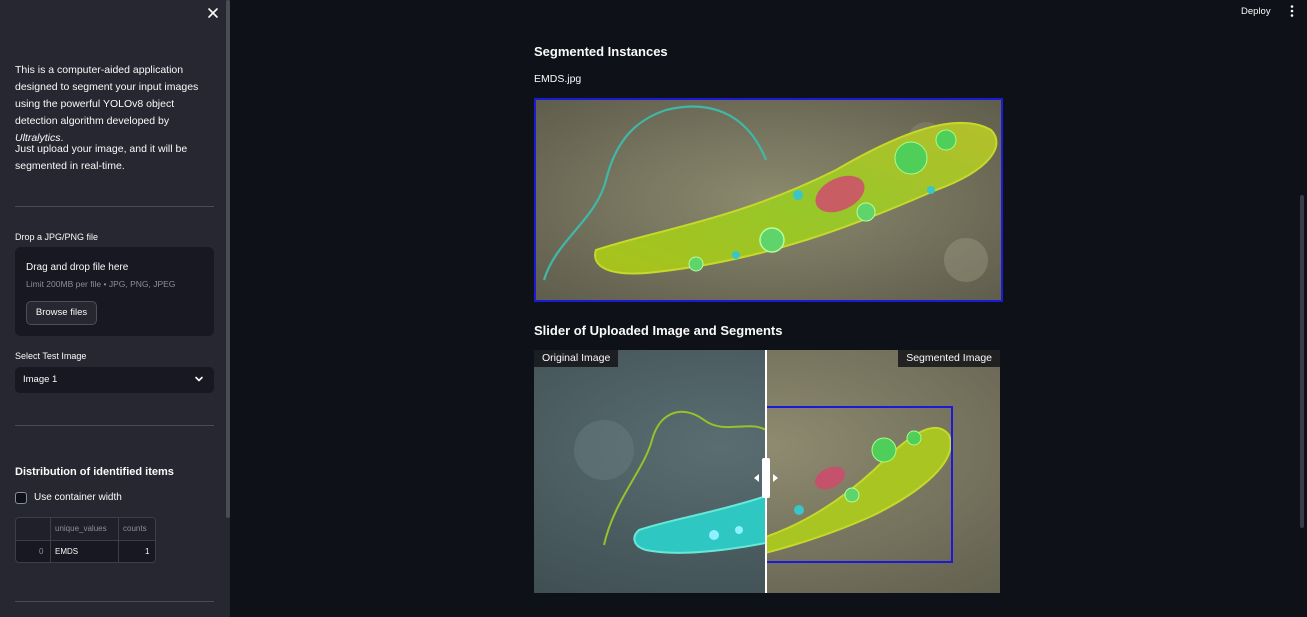  I want to click on main-scrollbar, so click(1302, 361).